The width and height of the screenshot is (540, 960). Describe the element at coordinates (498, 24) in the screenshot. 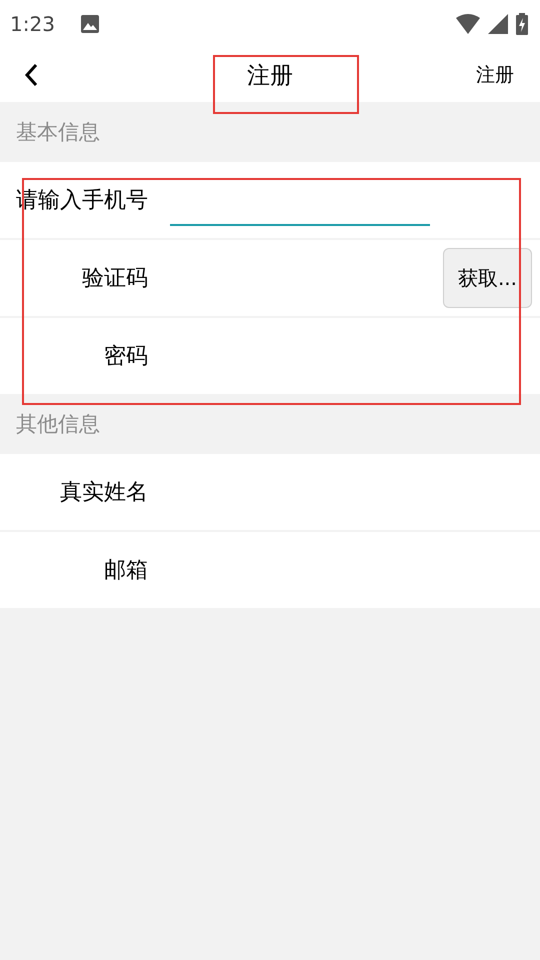

I see `signal-icon` at that location.